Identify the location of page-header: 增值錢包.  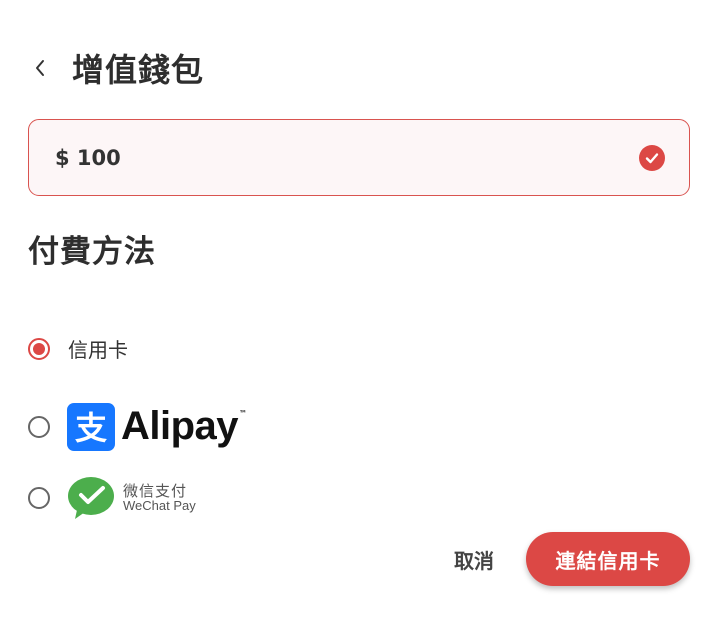
(116, 68).